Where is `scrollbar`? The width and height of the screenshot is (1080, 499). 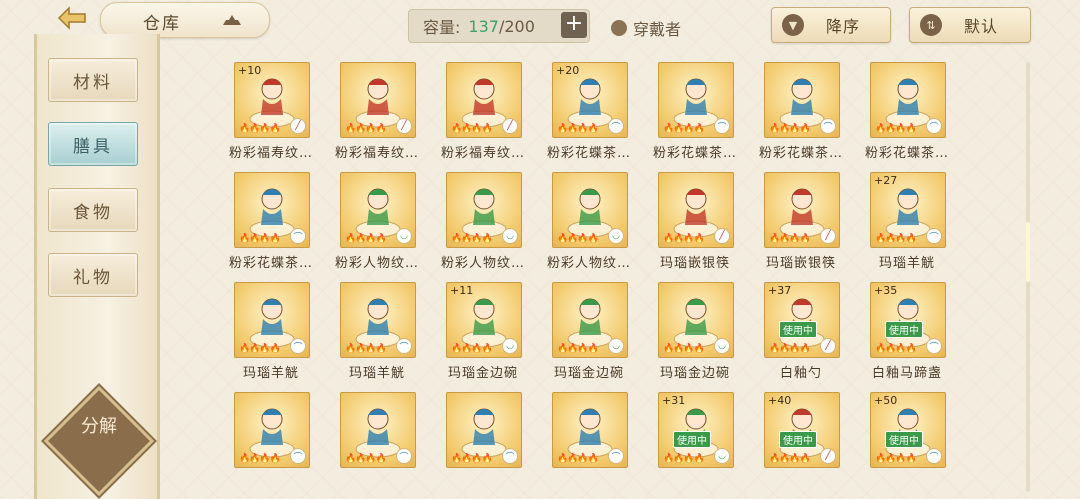
scrollbar is located at coordinates (1028, 277).